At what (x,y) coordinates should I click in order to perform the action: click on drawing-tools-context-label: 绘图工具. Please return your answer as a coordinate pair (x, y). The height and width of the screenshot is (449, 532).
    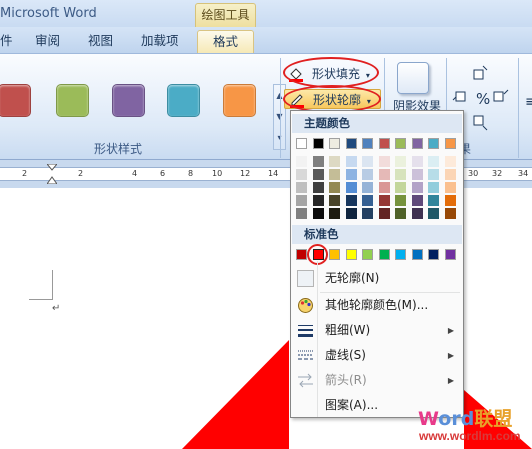
    Looking at the image, I should click on (225, 15).